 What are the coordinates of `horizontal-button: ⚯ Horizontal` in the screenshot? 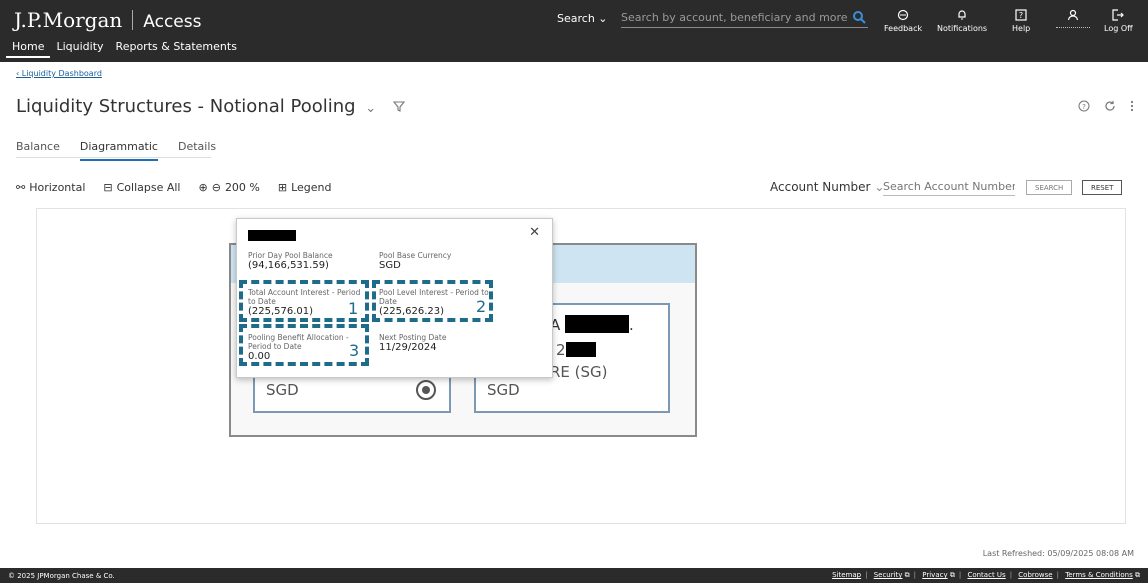 It's located at (50, 187).